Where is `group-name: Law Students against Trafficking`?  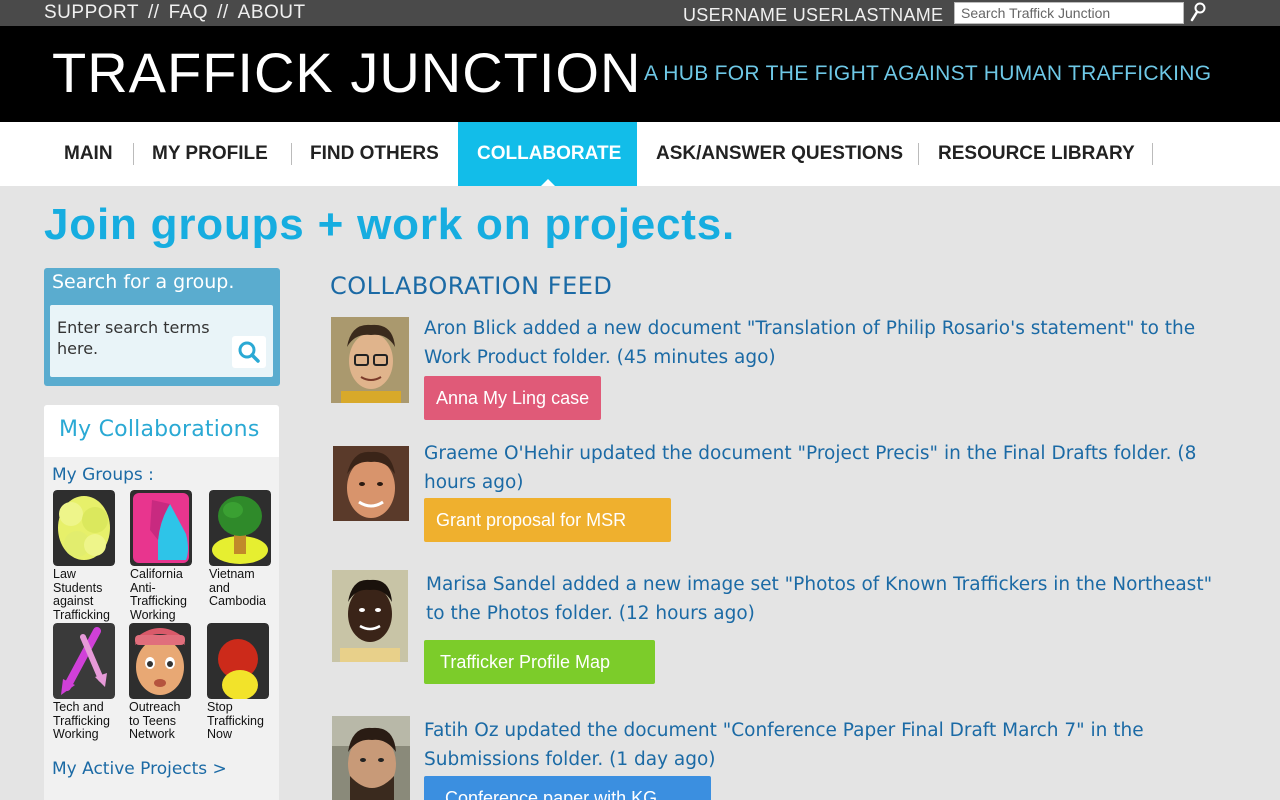
group-name: Law Students against Trafficking is located at coordinates (81, 594).